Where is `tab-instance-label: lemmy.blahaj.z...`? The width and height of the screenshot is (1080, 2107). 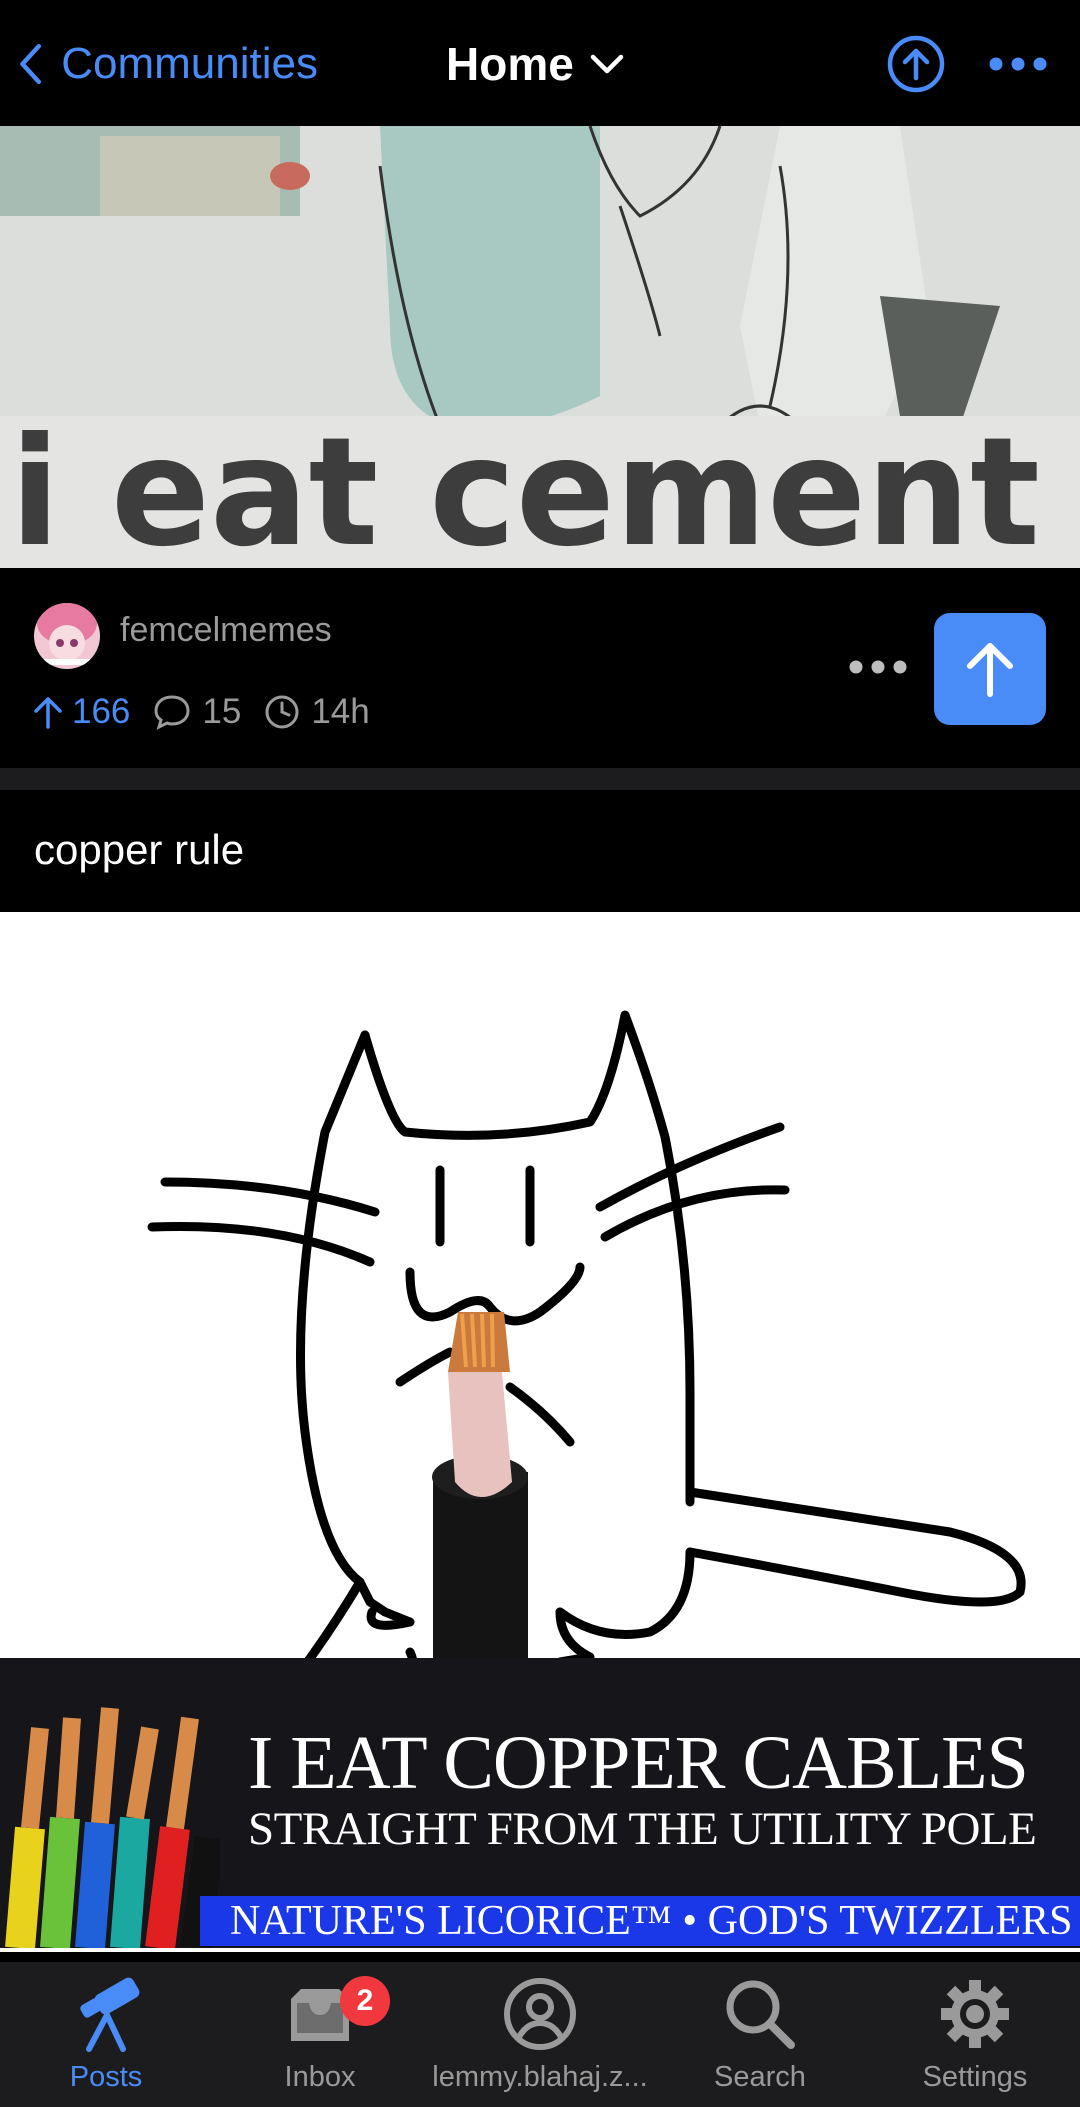 tab-instance-label: lemmy.blahaj.z... is located at coordinates (540, 2077).